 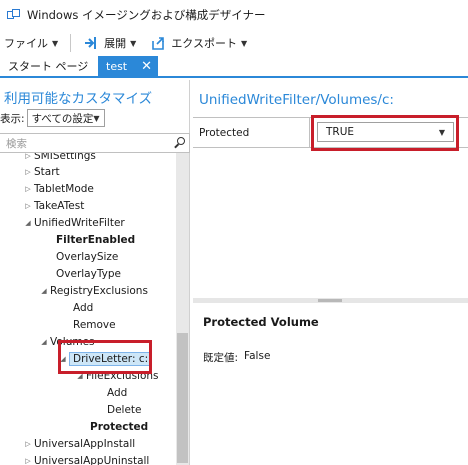 I want to click on tree-node: Delete, so click(x=124, y=409).